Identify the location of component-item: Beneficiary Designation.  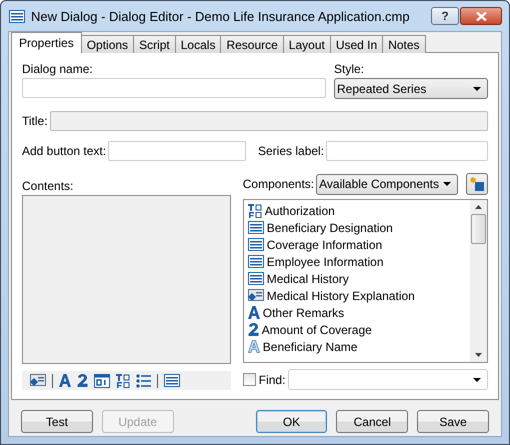
(357, 227).